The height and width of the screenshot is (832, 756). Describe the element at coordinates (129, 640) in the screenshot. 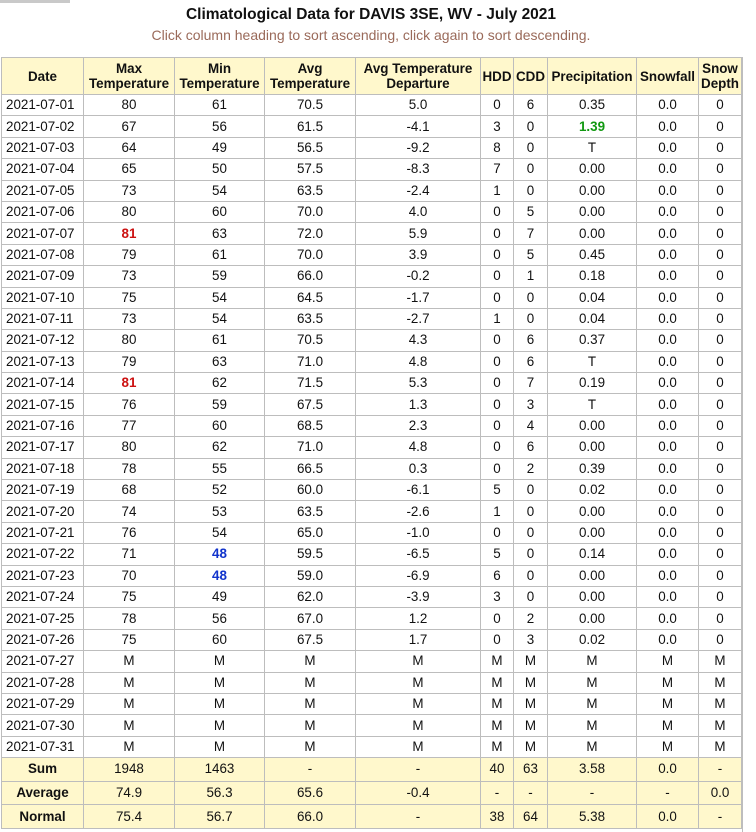

I see `cell-max: 75` at that location.